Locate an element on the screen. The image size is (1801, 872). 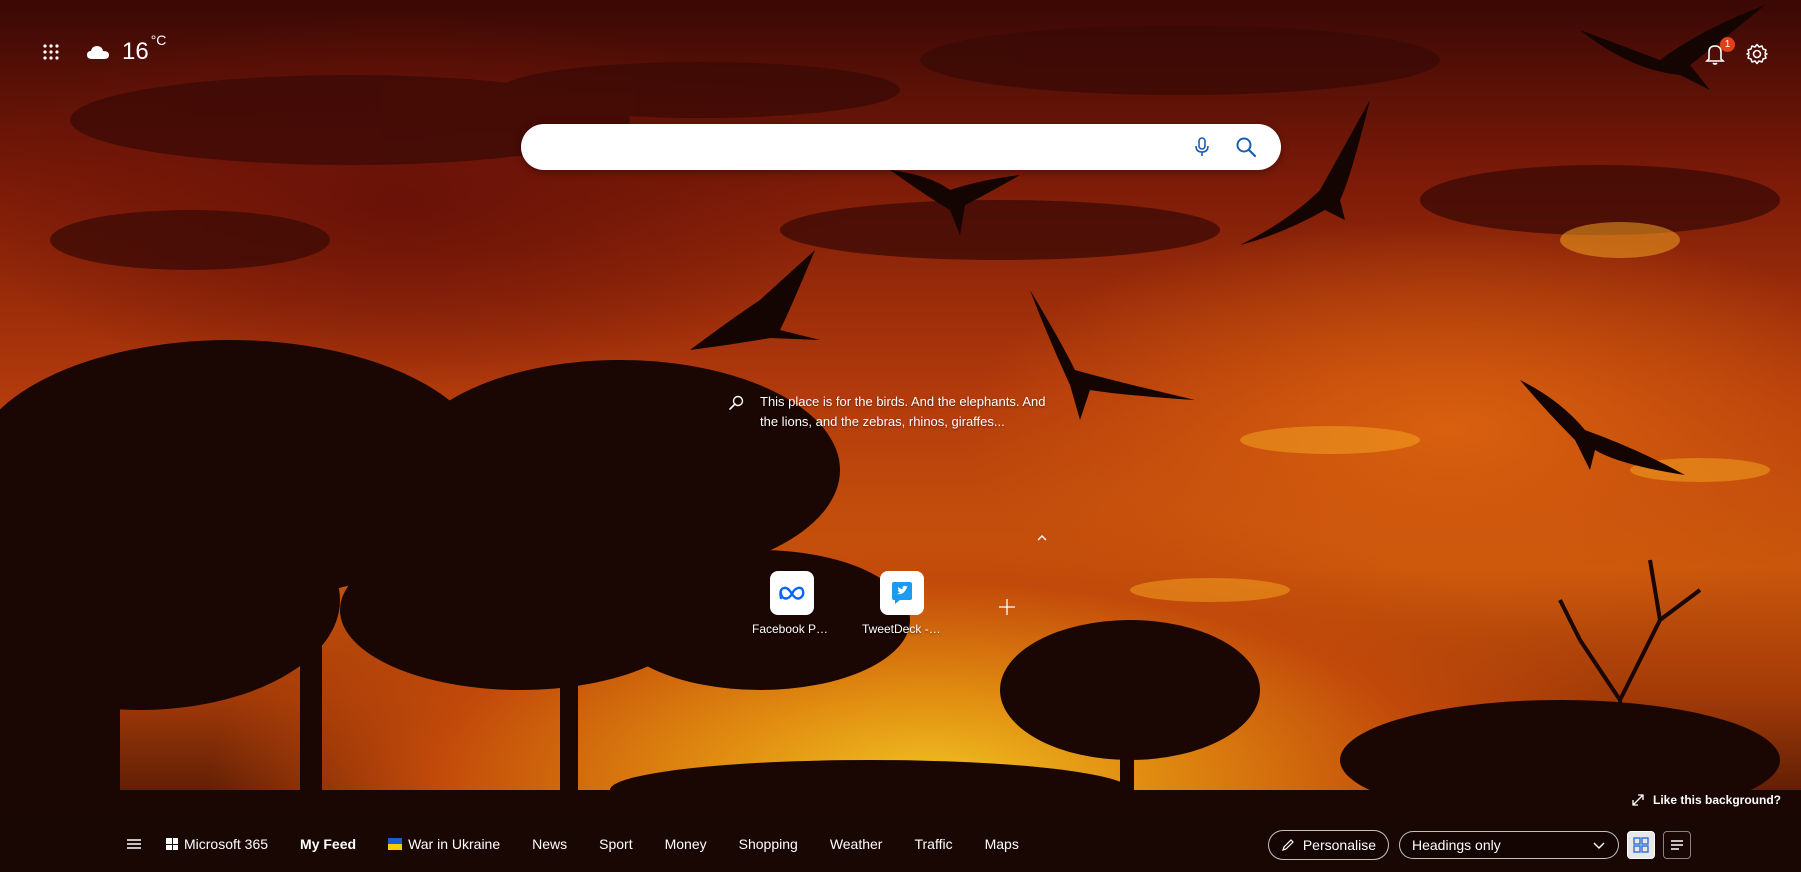
windows-logo-icon is located at coordinates (172, 844).